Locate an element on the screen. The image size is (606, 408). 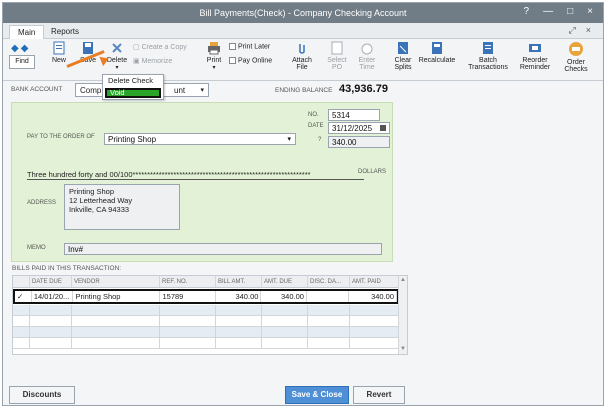
column-header-date-due: DATE DUE is located at coordinates (51, 281).